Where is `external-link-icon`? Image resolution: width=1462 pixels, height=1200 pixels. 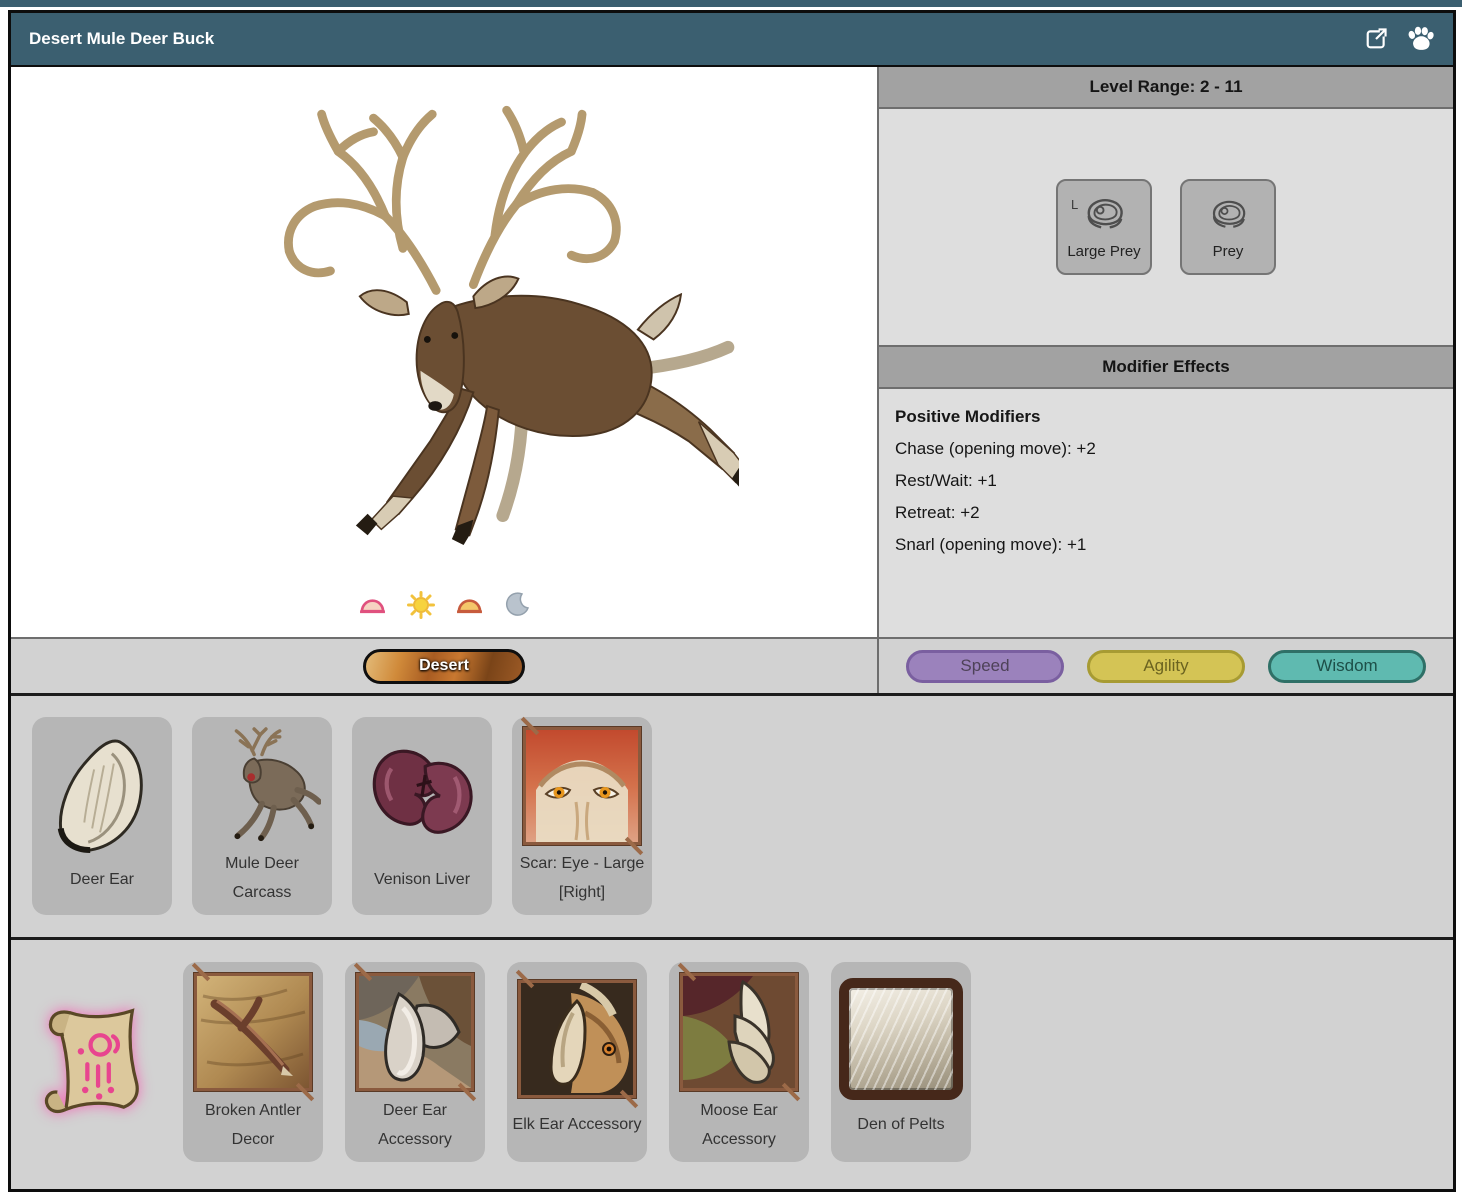
external-link-icon is located at coordinates (1376, 39).